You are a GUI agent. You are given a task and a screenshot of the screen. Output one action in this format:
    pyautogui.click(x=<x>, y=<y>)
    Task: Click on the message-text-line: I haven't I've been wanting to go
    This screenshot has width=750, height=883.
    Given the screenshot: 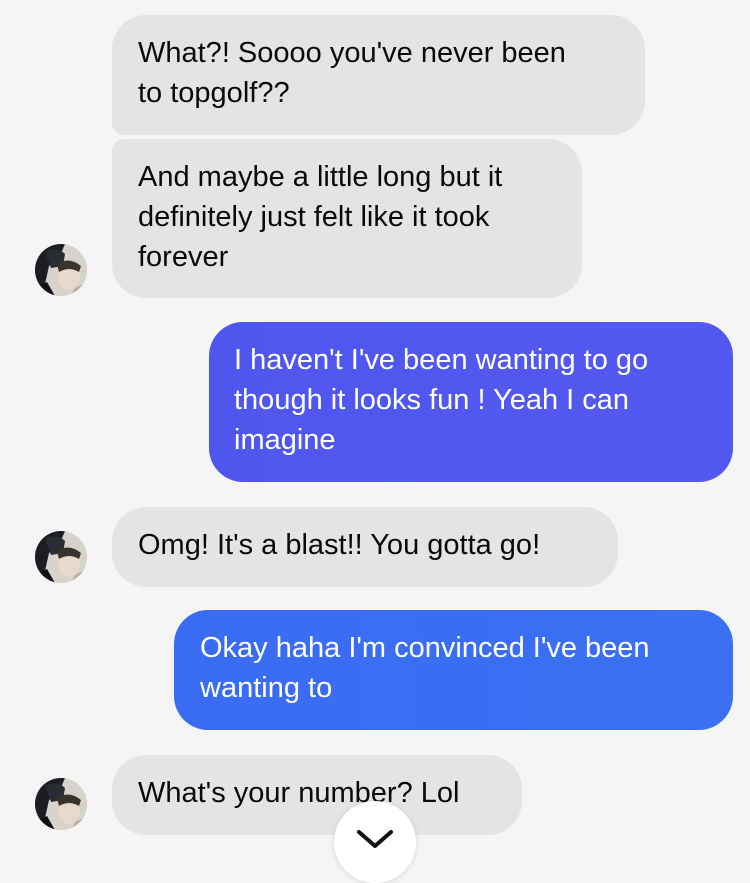 What is the action you would take?
    pyautogui.click(x=441, y=360)
    